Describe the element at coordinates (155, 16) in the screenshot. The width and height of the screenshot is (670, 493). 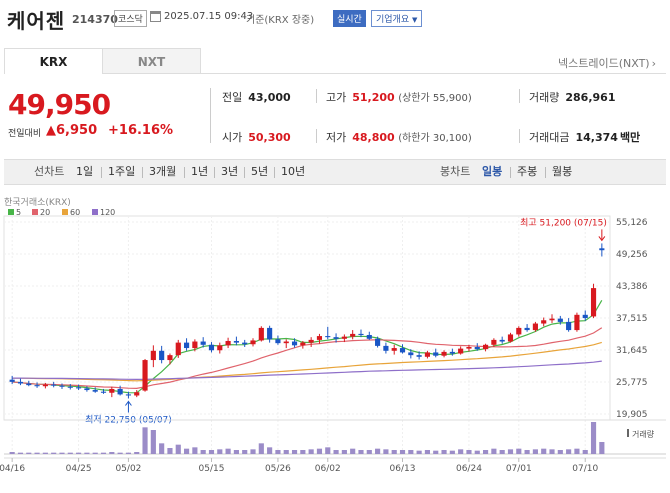
I see `calendar-icon` at that location.